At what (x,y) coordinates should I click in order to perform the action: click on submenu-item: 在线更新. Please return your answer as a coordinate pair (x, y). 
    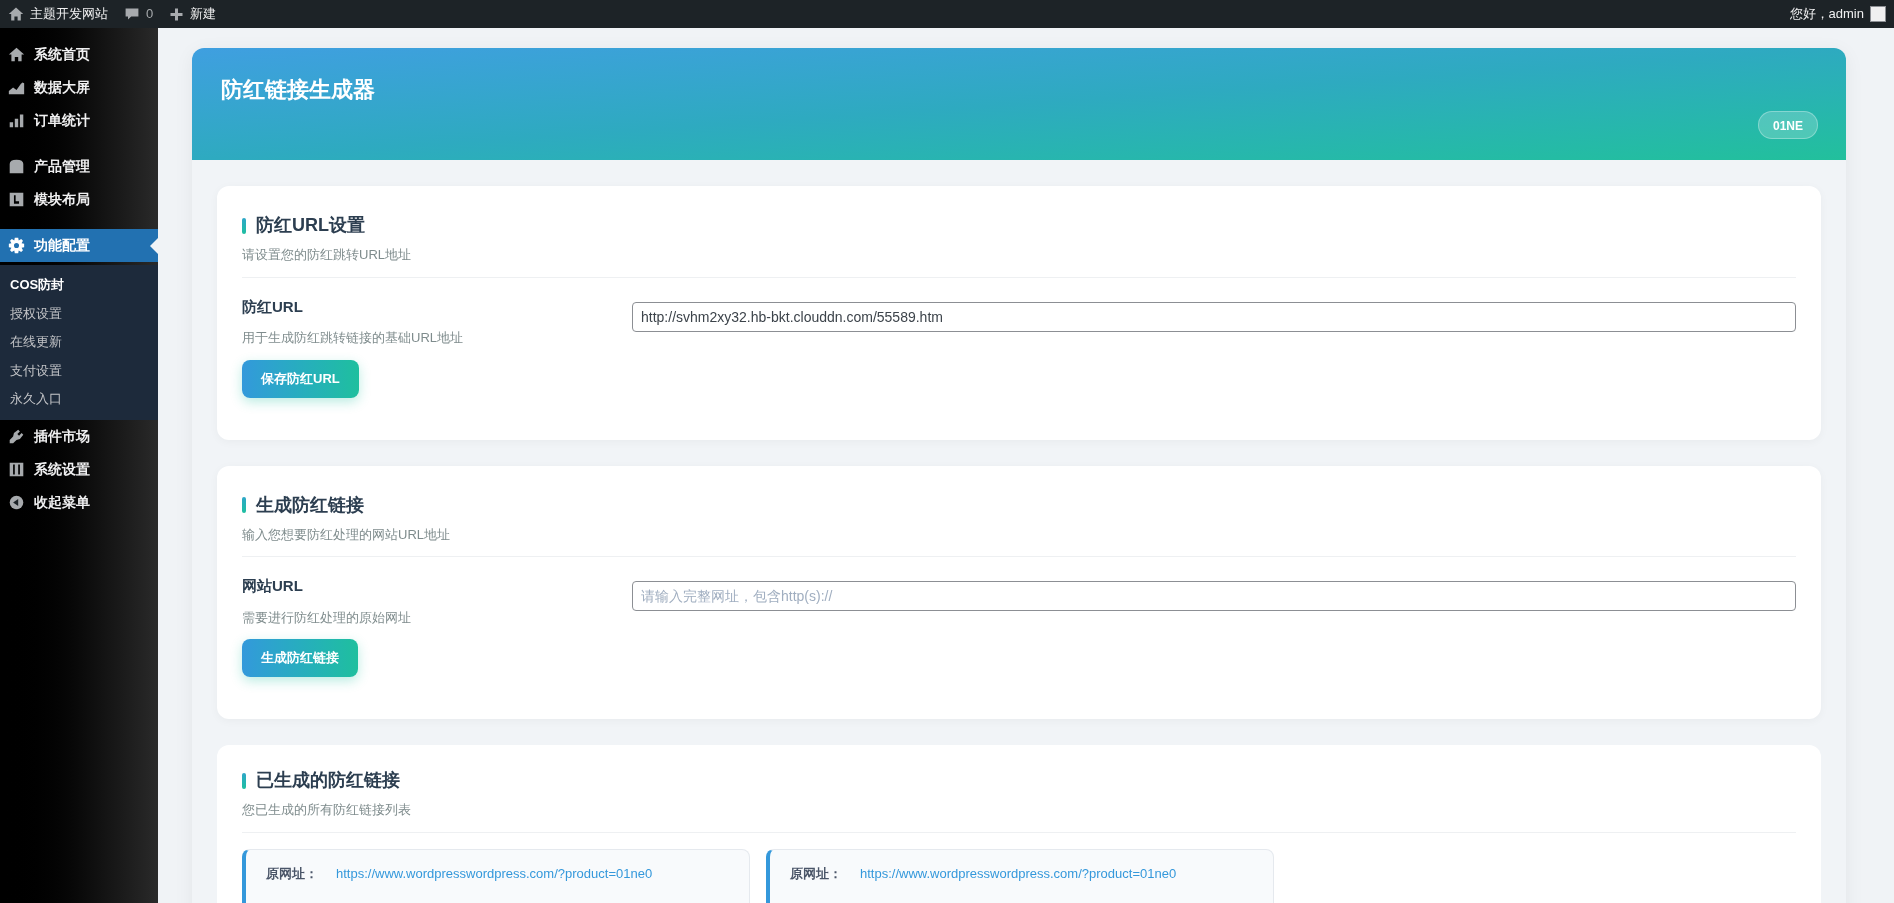
    Looking at the image, I should click on (79, 342).